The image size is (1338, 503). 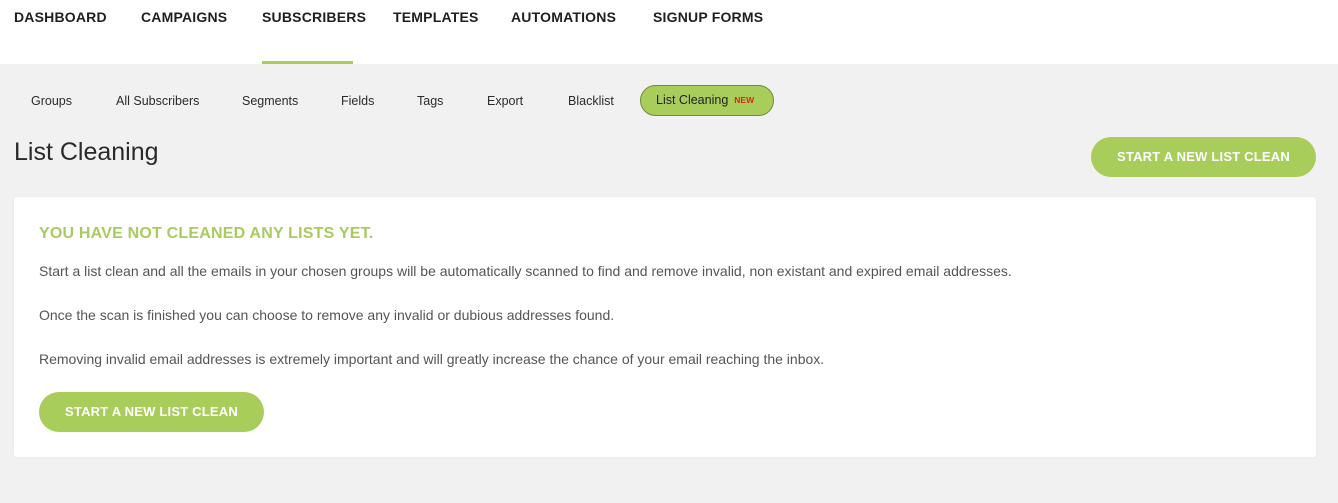 What do you see at coordinates (60, 17) in the screenshot?
I see `topnav-dashboard-label: DASHBOARD` at bounding box center [60, 17].